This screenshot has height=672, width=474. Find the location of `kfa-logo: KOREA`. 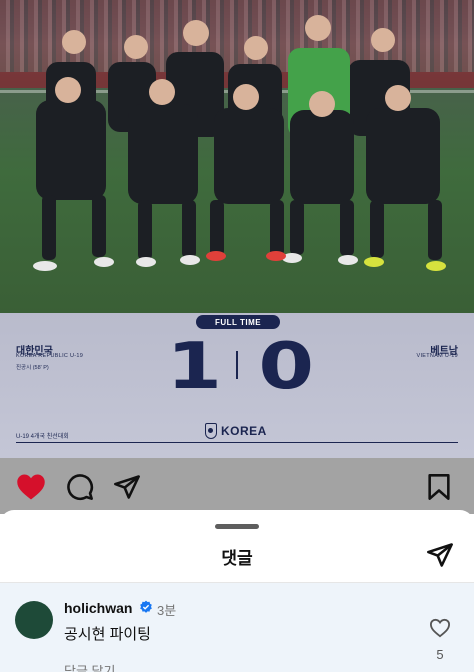

kfa-logo: KOREA is located at coordinates (236, 431).